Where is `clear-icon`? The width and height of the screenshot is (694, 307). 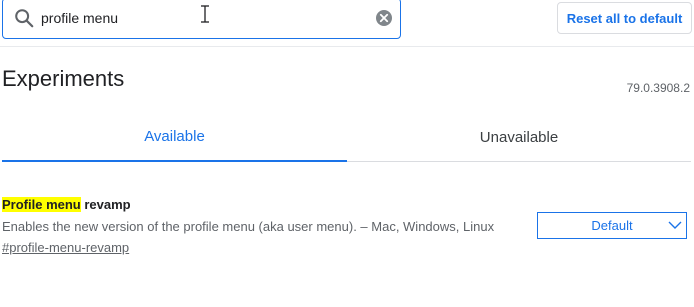 clear-icon is located at coordinates (384, 18).